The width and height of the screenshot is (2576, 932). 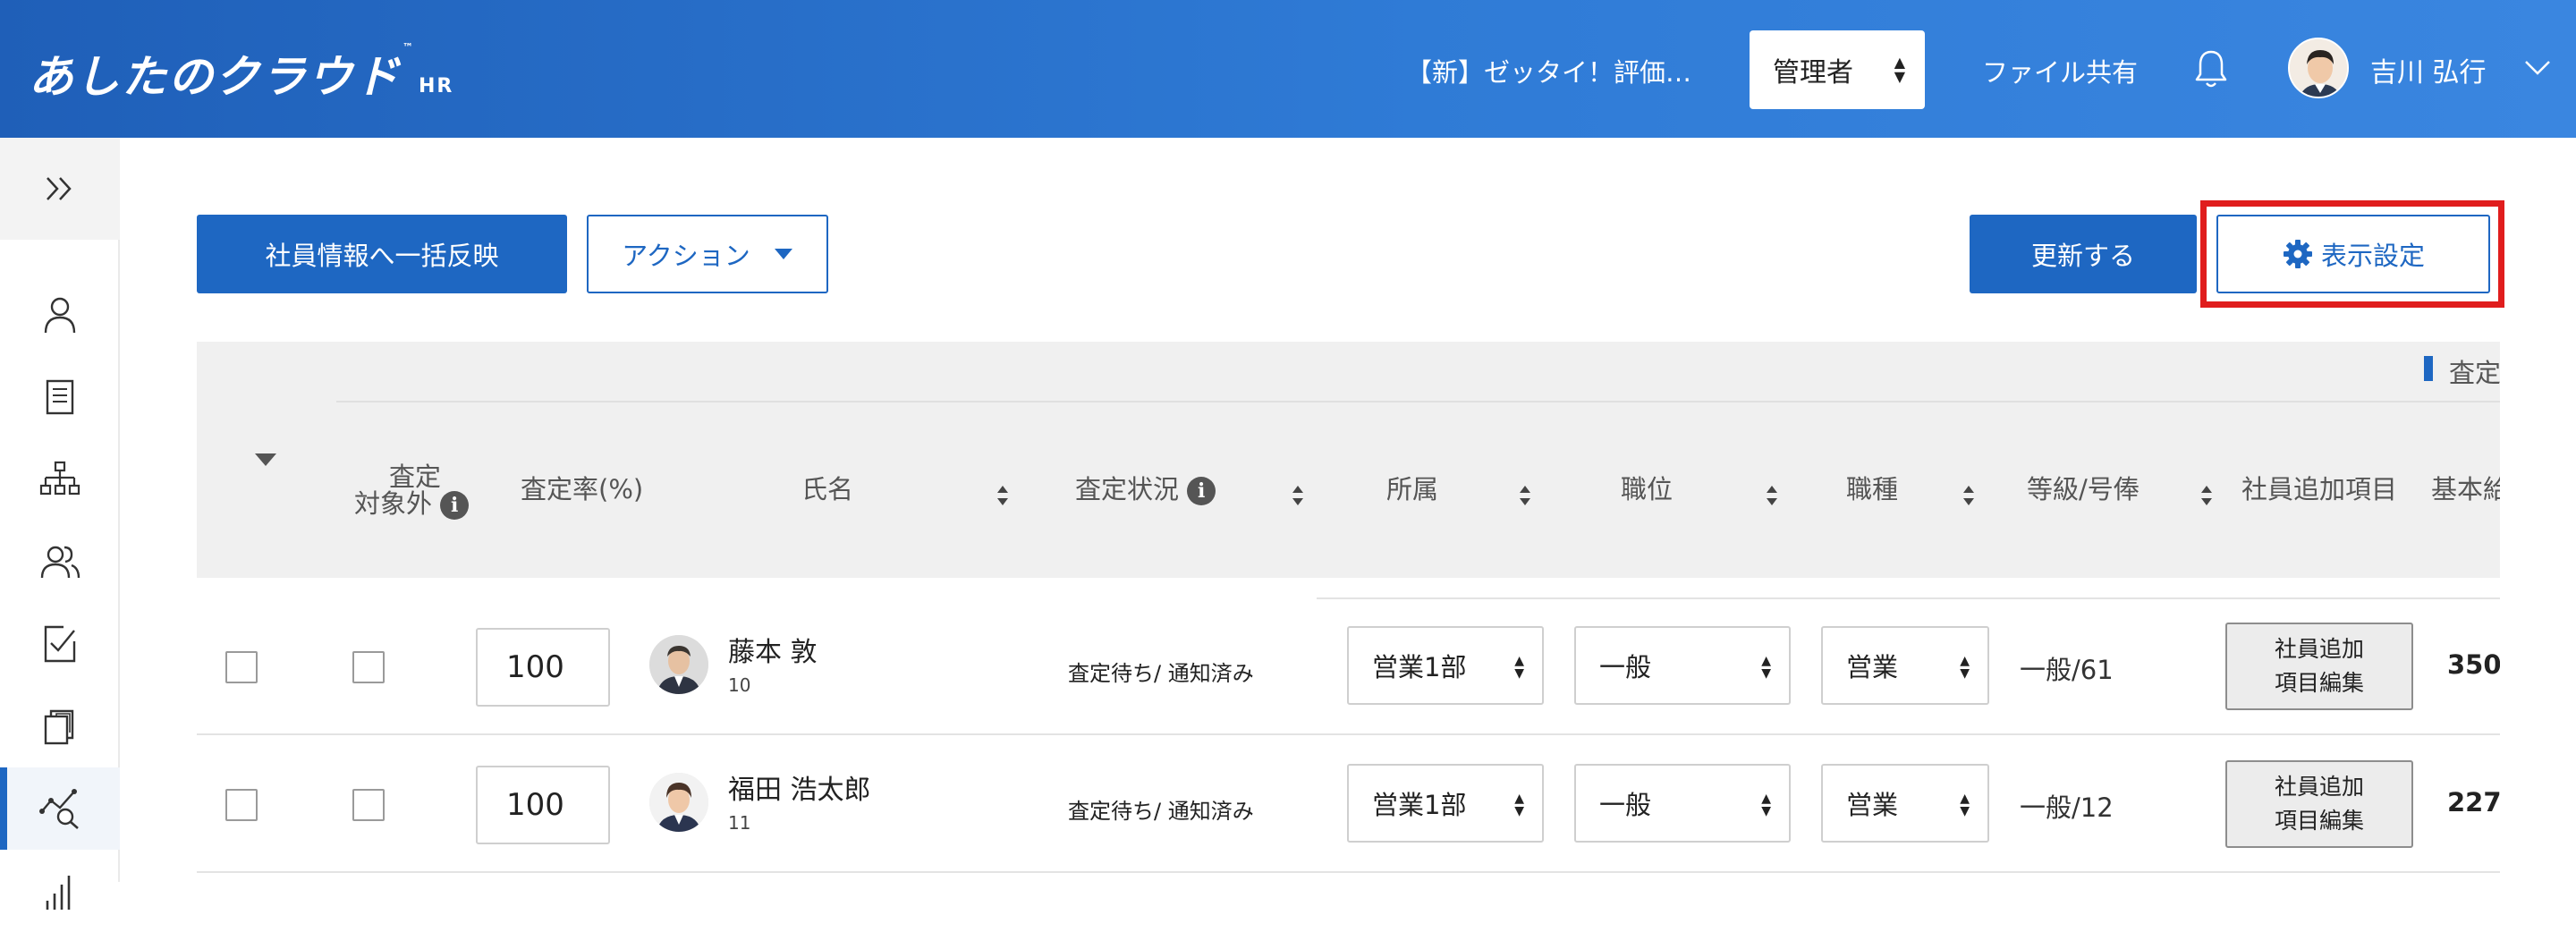 I want to click on user-avatar-image, so click(x=2318, y=68).